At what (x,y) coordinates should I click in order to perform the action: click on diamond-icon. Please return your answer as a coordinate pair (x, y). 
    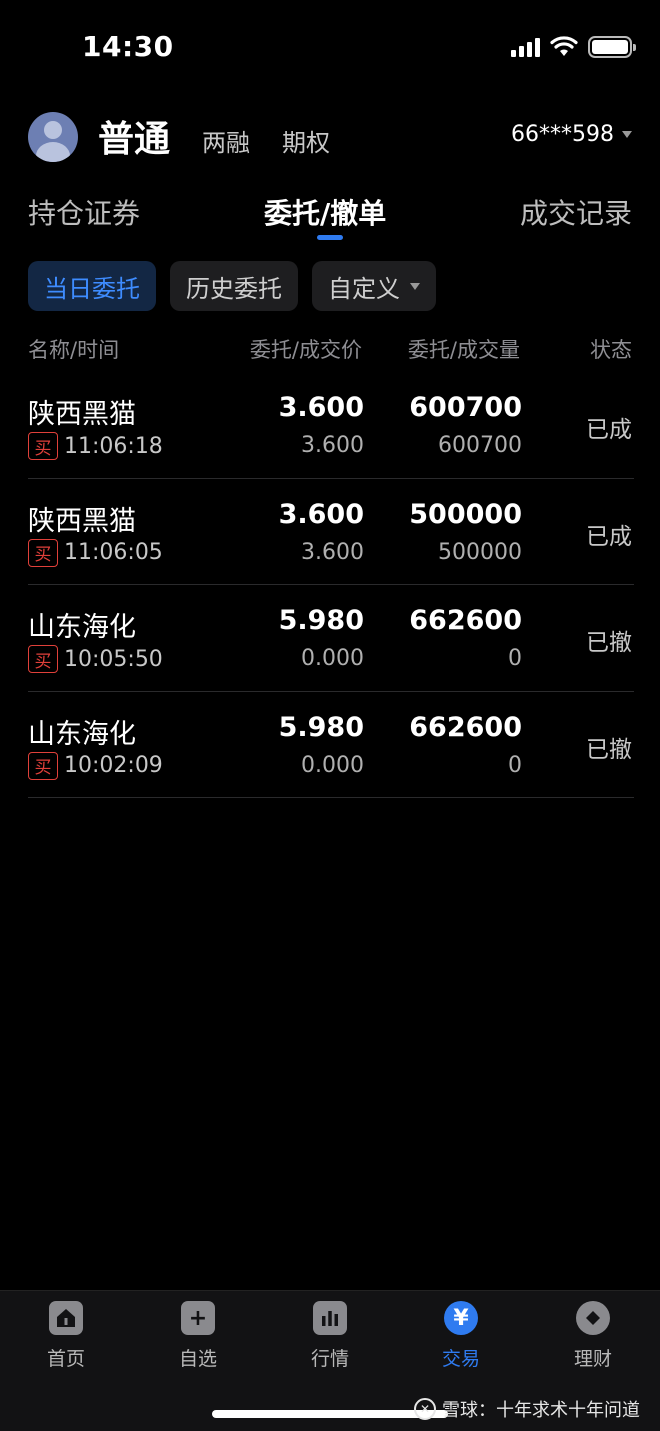
    Looking at the image, I should click on (593, 1318).